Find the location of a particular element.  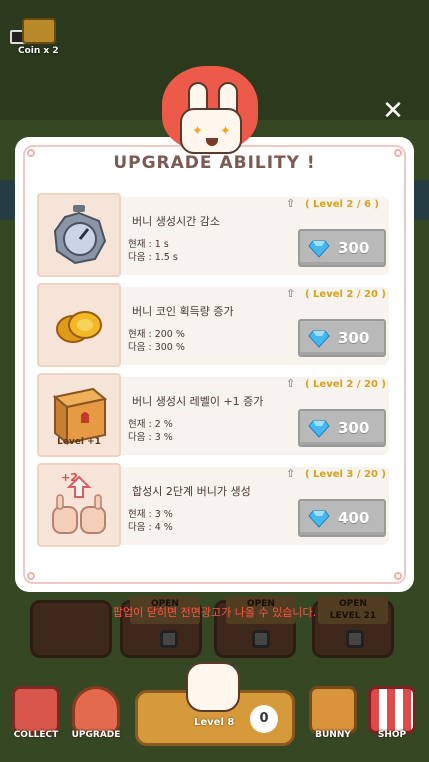

gold-coin-icon is located at coordinates (79, 325).